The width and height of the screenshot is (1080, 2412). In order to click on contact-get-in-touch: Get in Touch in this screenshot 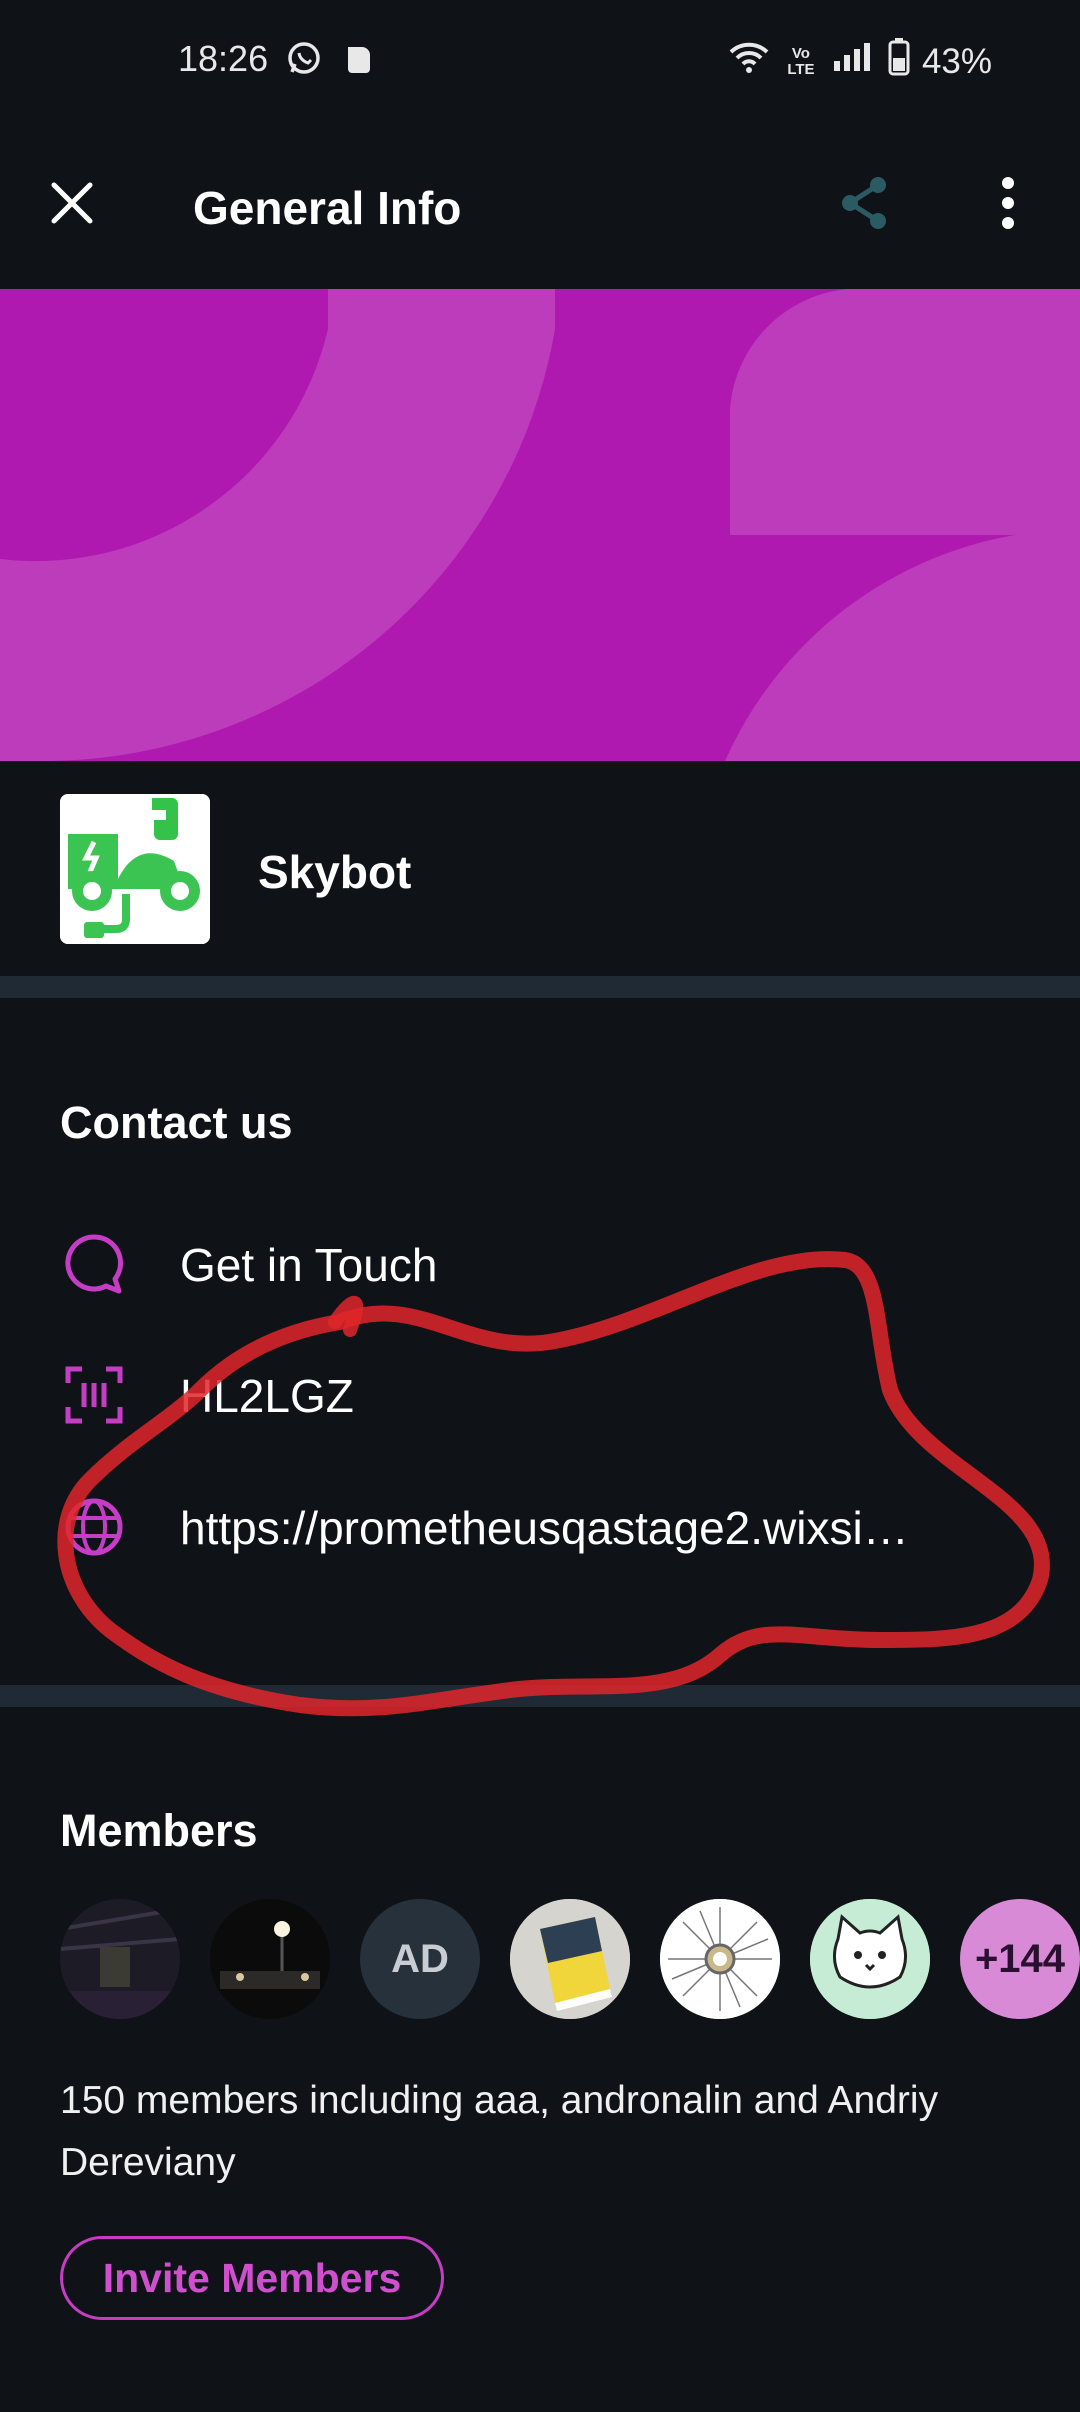, I will do `click(540, 1261)`.